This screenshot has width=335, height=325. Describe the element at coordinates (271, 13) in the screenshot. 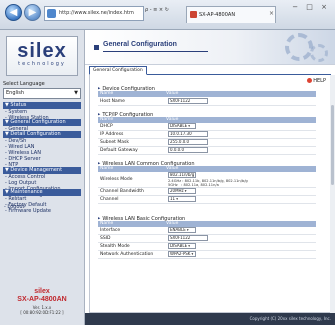

I see `tab-close-icon: ×` at that location.